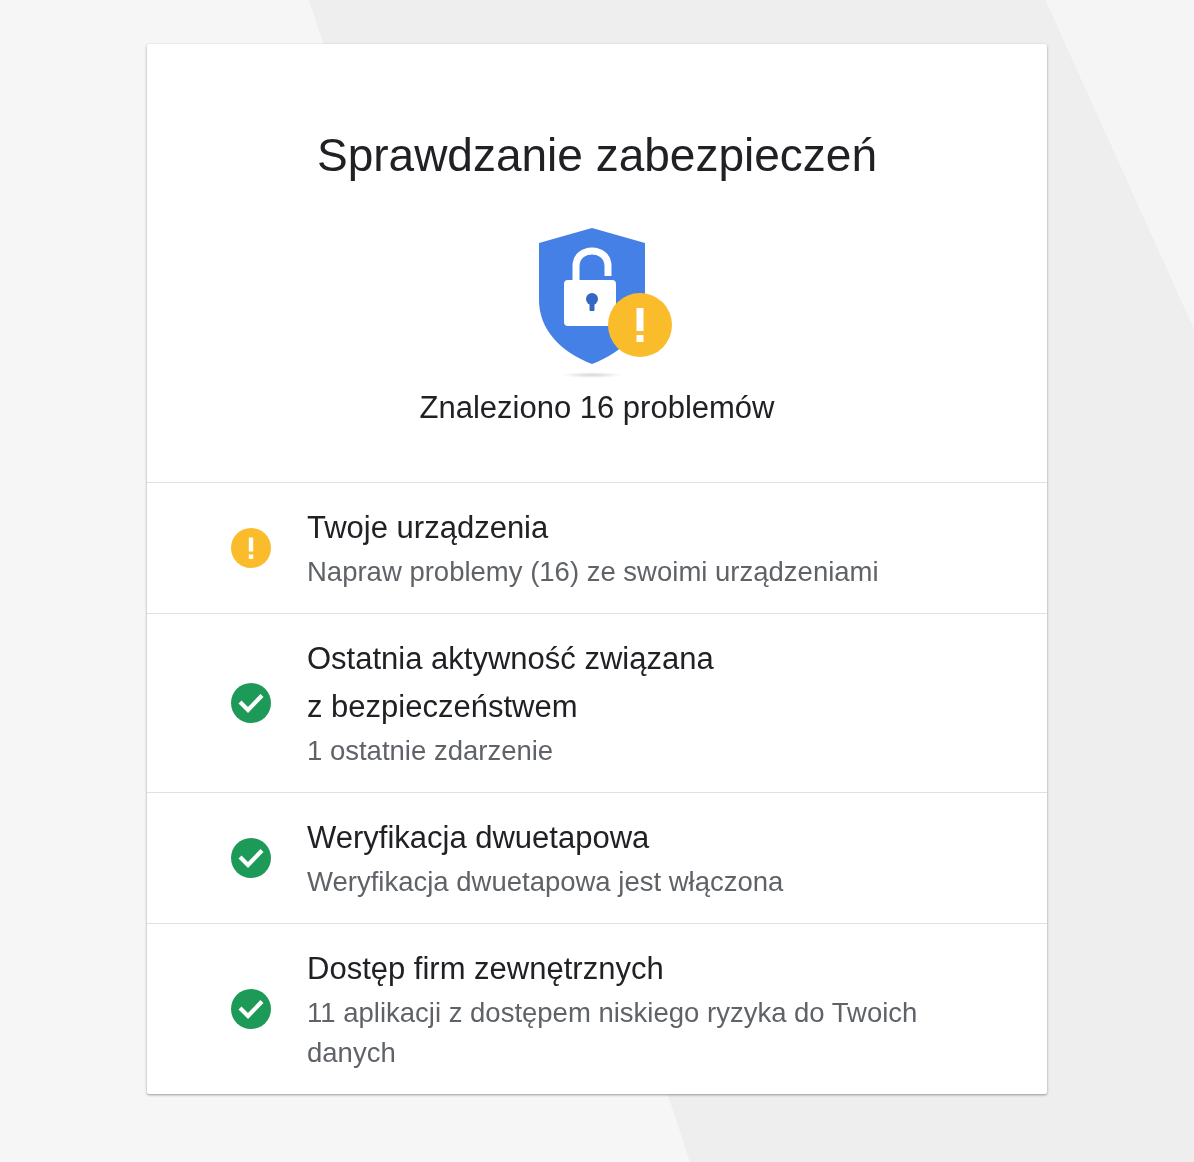 The width and height of the screenshot is (1194, 1162). I want to click on page-title: Sprawdzanie zabezpieczeń, so click(597, 155).